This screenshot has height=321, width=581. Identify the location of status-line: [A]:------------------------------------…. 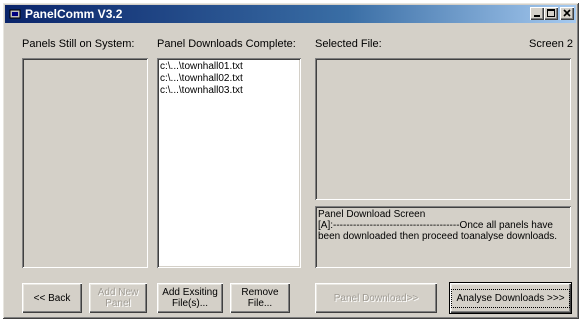
(435, 225).